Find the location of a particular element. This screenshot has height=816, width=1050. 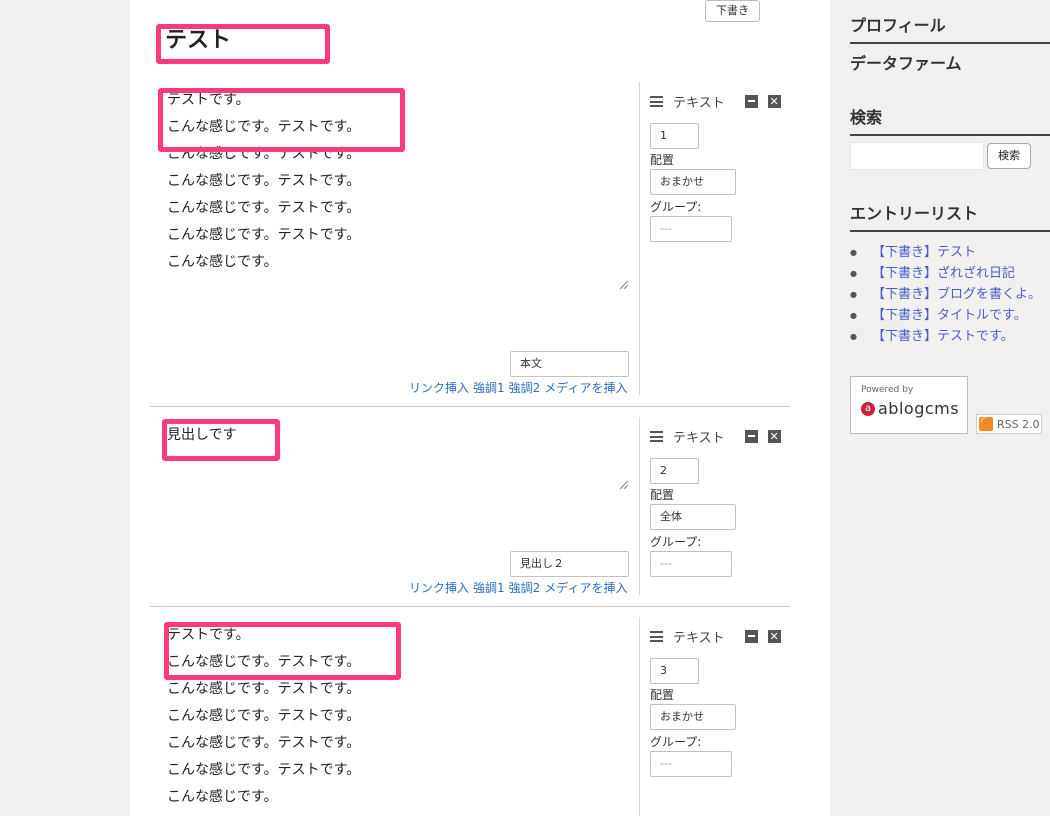

unit-2-group-input: --- is located at coordinates (691, 564).